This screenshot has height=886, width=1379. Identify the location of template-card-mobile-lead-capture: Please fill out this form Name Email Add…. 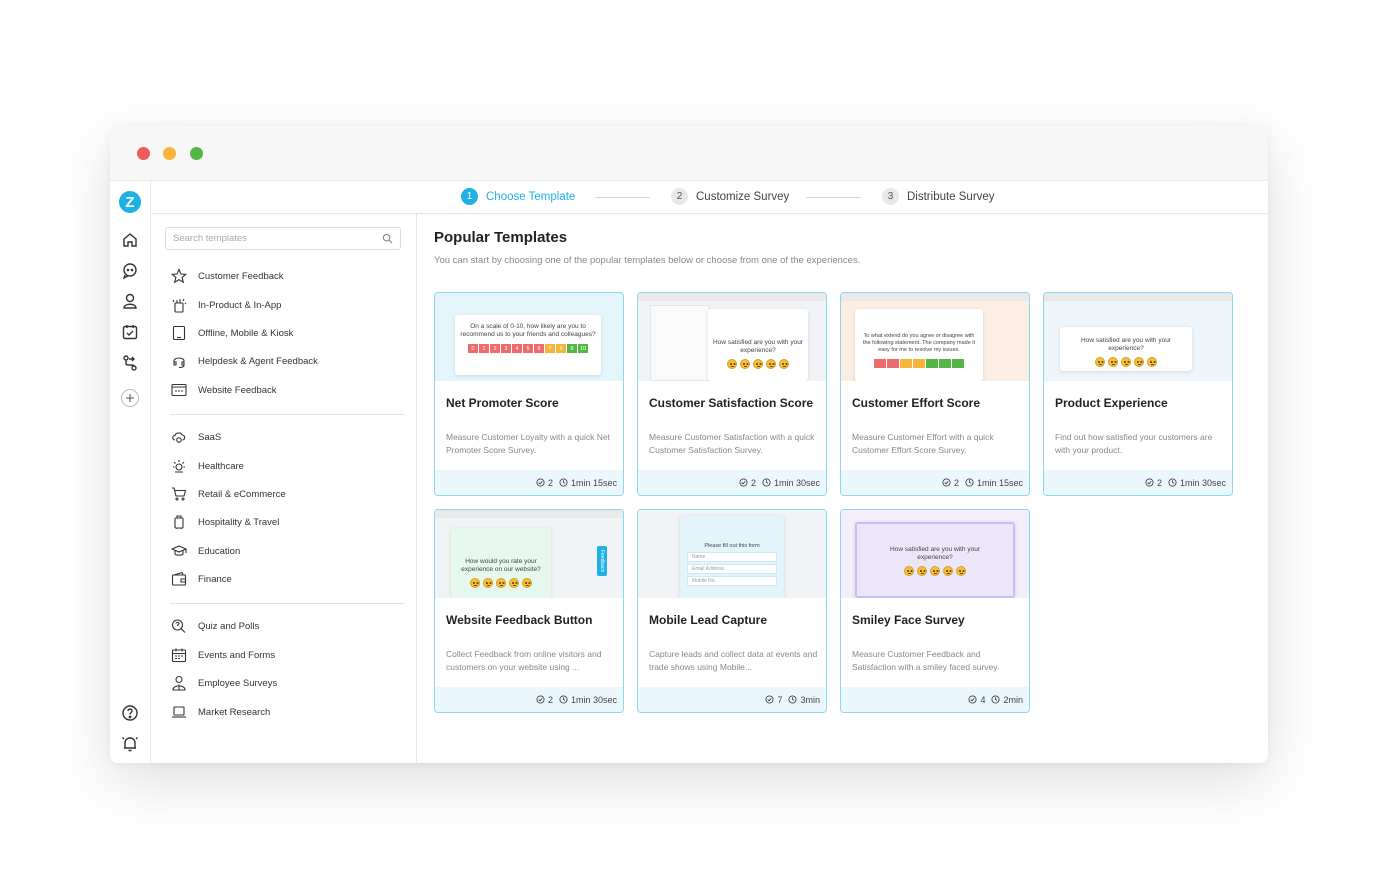
(732, 611).